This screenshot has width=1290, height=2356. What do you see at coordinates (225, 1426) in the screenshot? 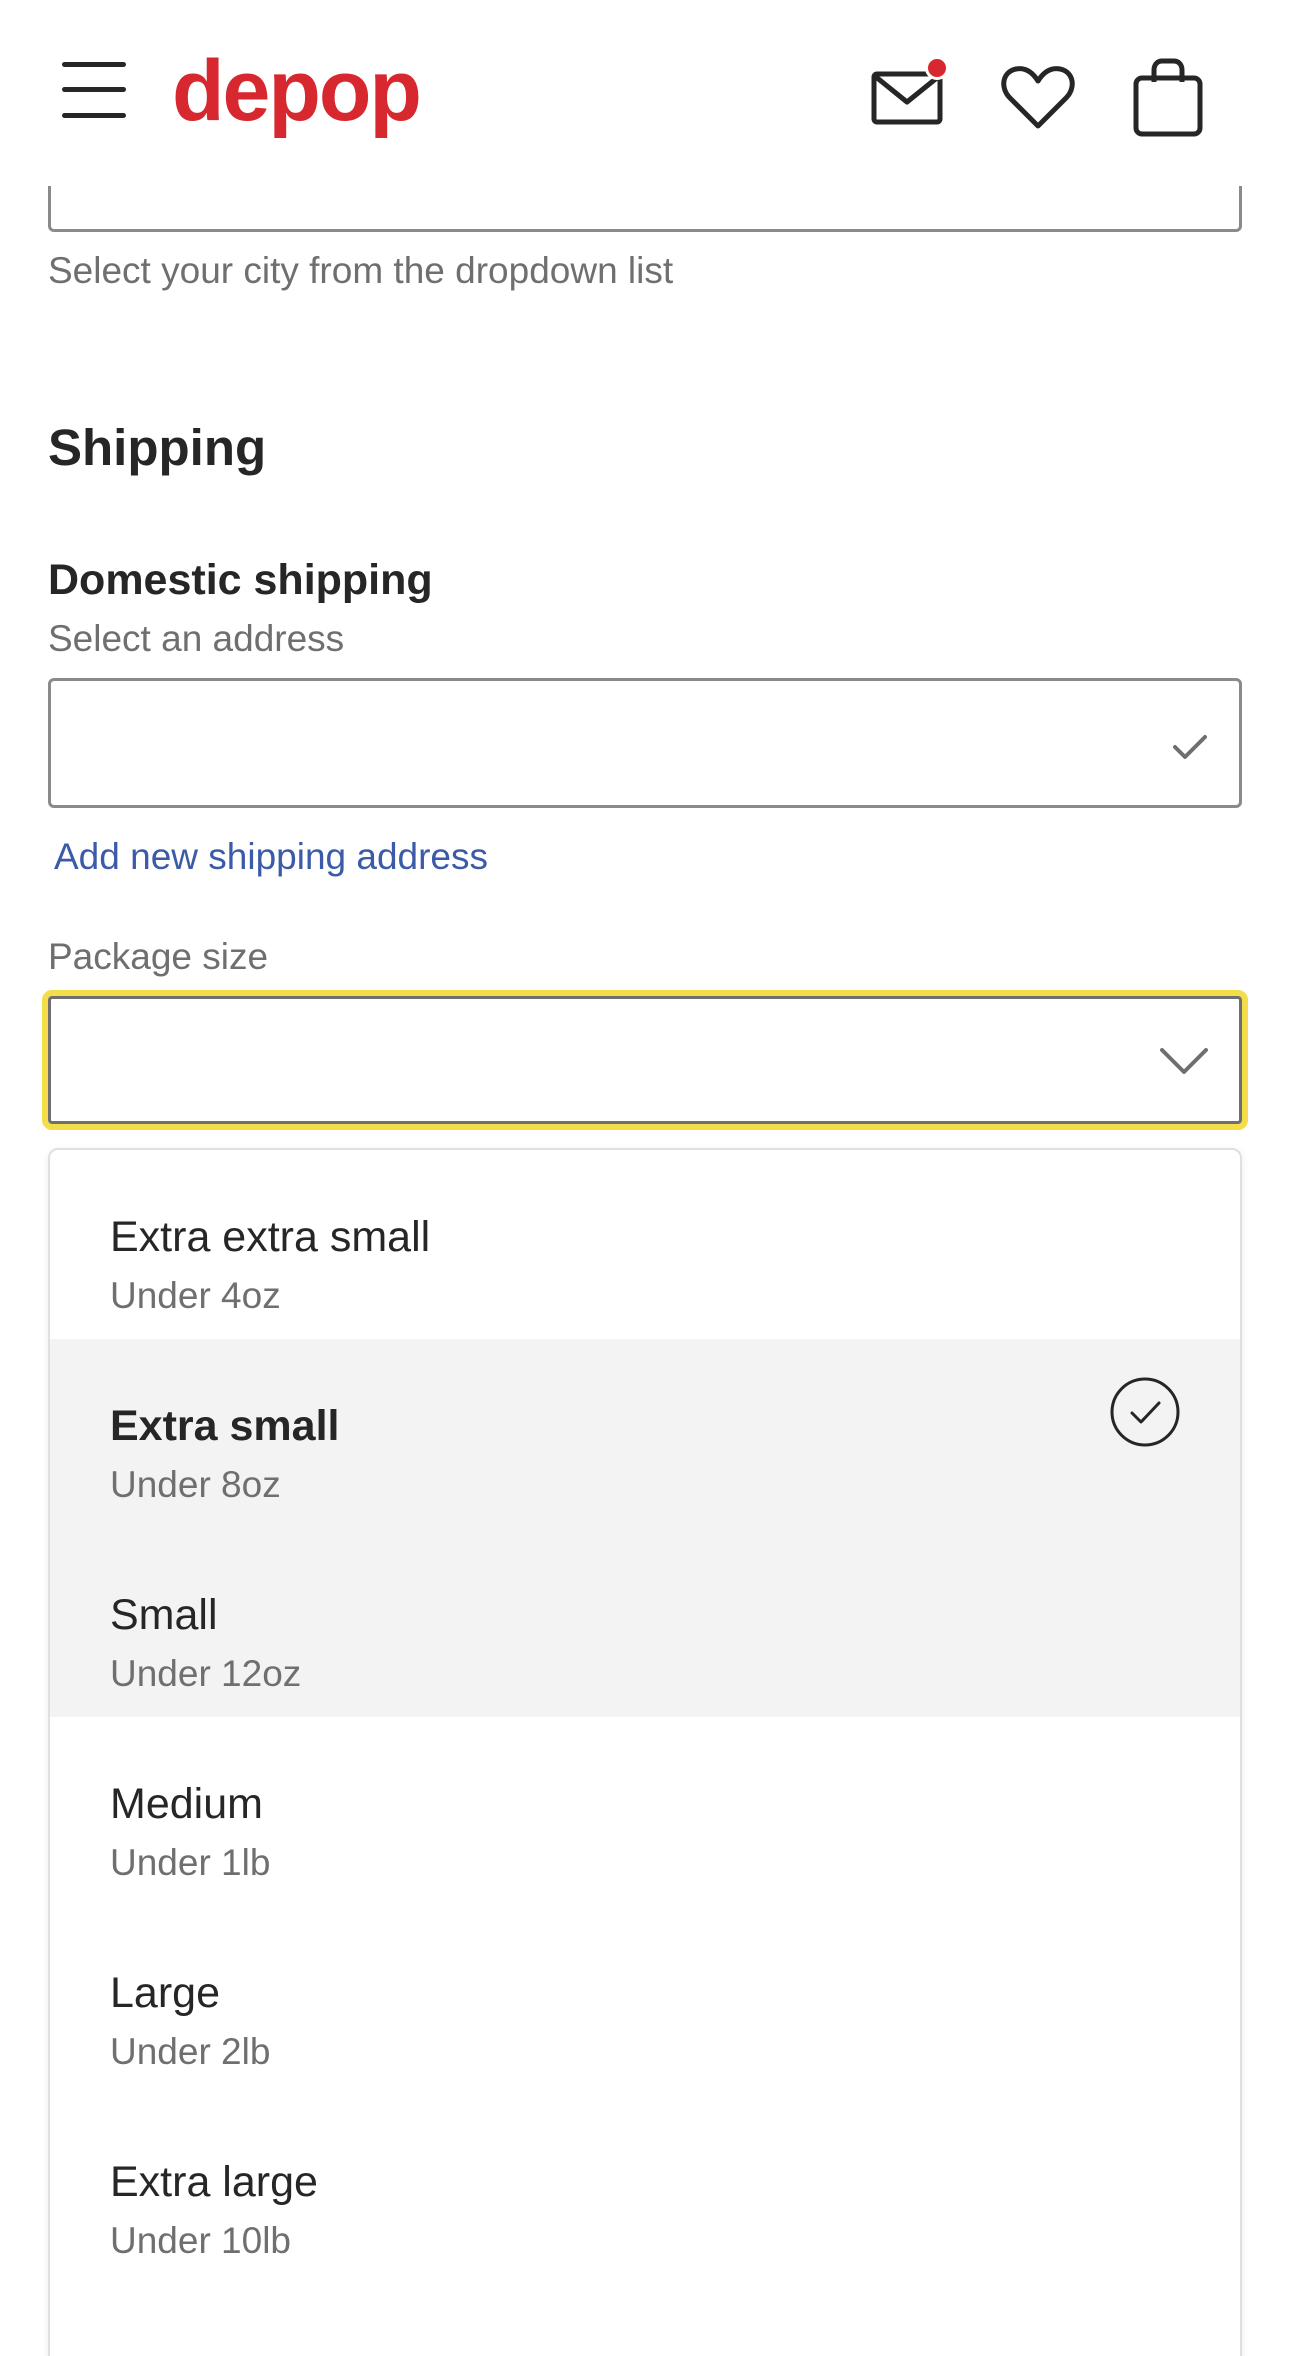
I see `option-title: Extra small` at bounding box center [225, 1426].